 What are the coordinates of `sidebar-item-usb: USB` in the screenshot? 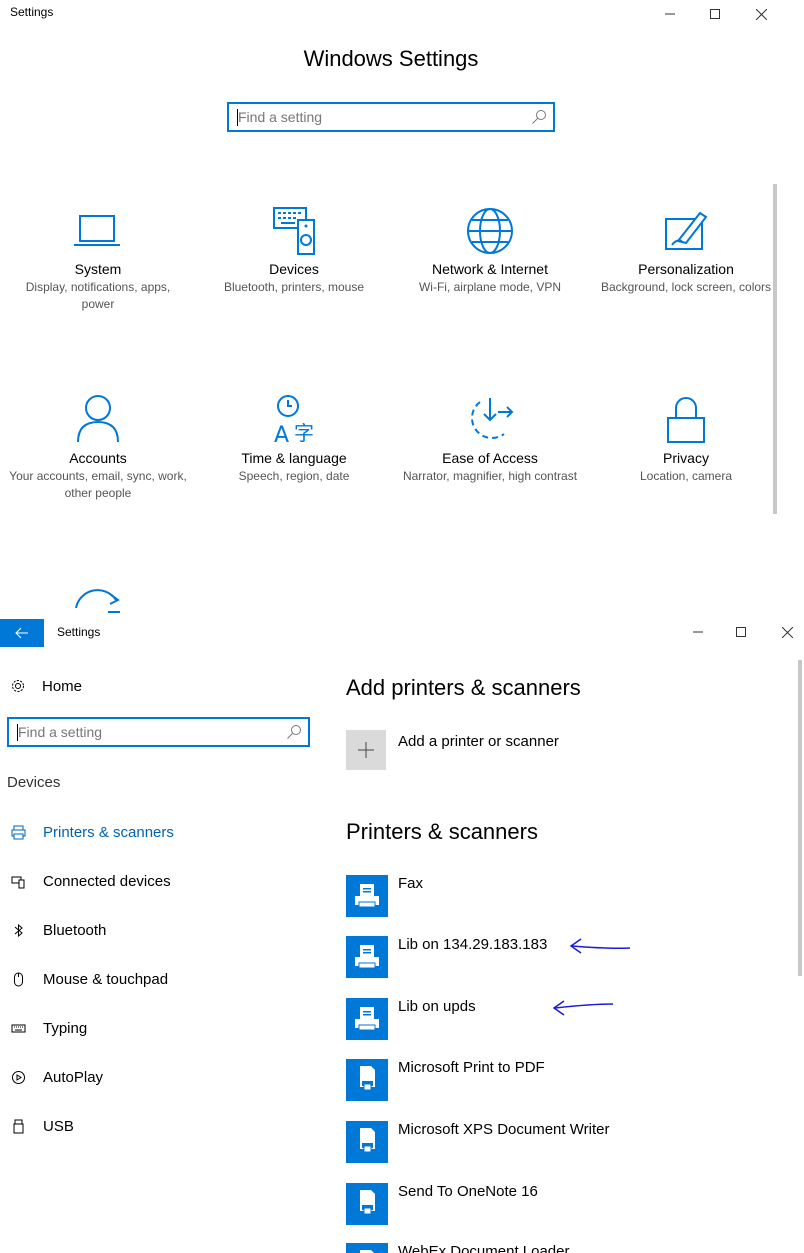 It's located at (42, 1126).